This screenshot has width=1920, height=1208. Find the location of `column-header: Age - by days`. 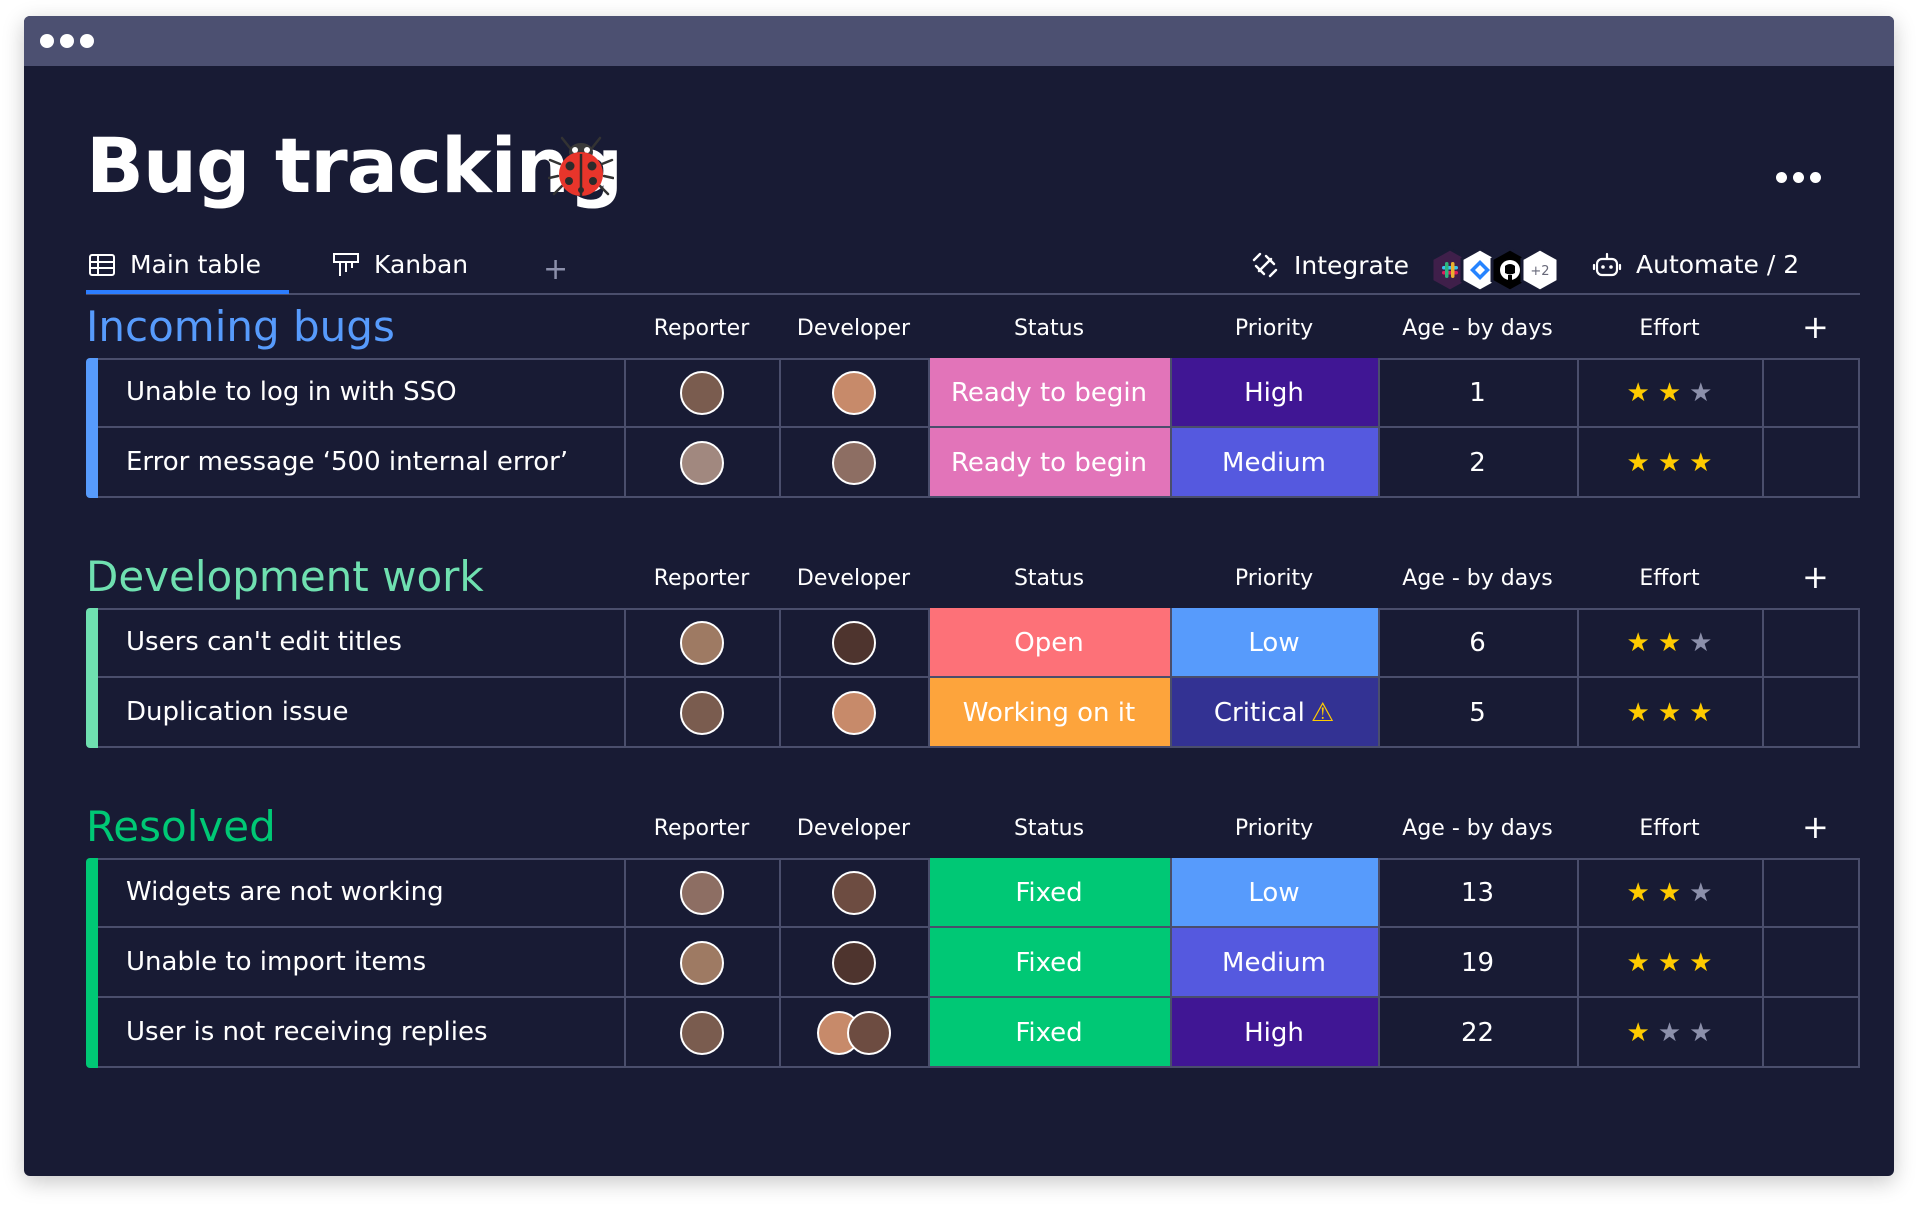

column-header: Age - by days is located at coordinates (1477, 828).